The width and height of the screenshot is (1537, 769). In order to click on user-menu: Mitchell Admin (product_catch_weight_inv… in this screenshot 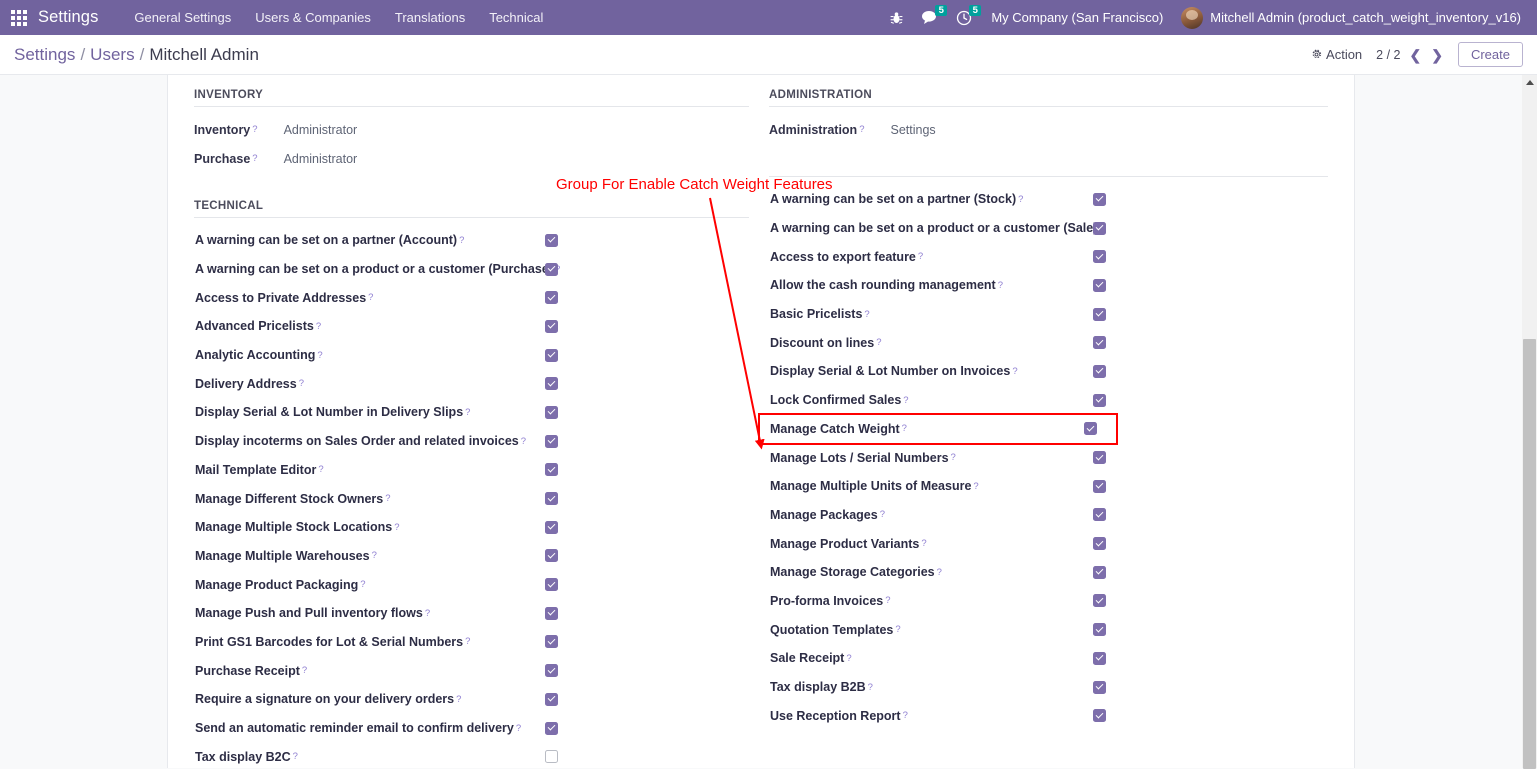, I will do `click(1350, 18)`.